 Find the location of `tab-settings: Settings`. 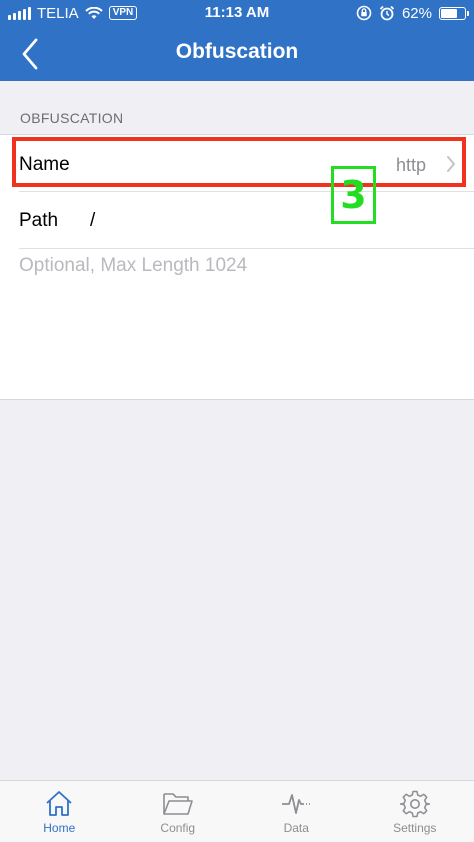

tab-settings: Settings is located at coordinates (415, 811).